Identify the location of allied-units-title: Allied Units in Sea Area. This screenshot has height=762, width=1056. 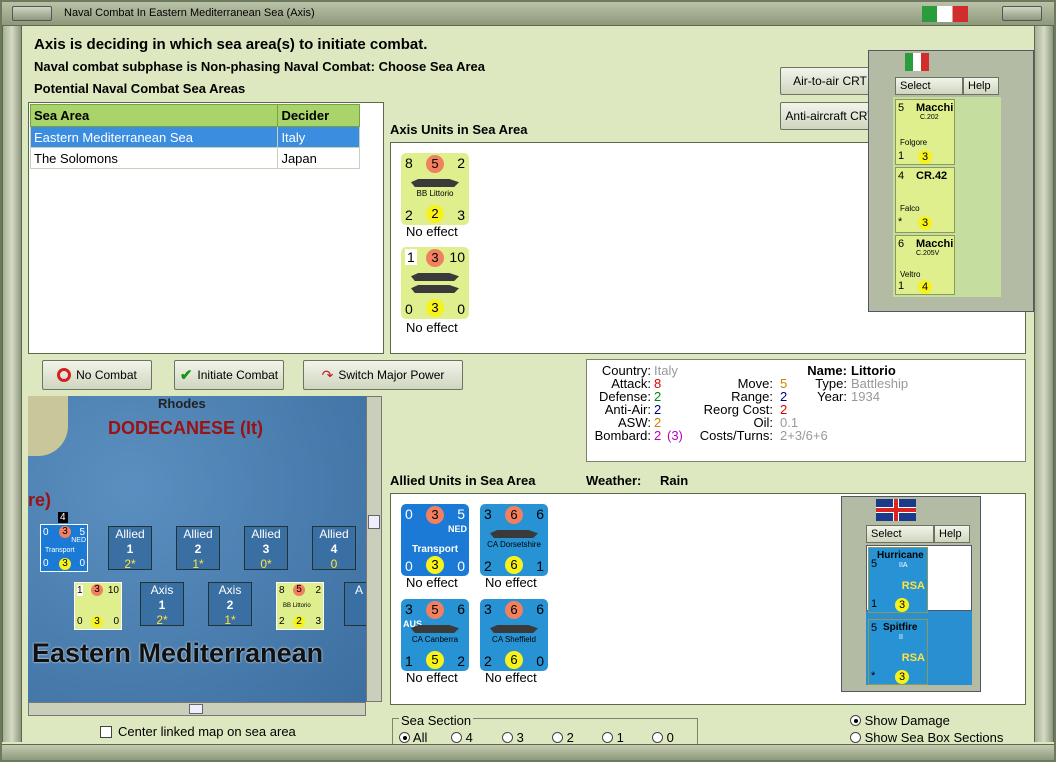
(463, 480).